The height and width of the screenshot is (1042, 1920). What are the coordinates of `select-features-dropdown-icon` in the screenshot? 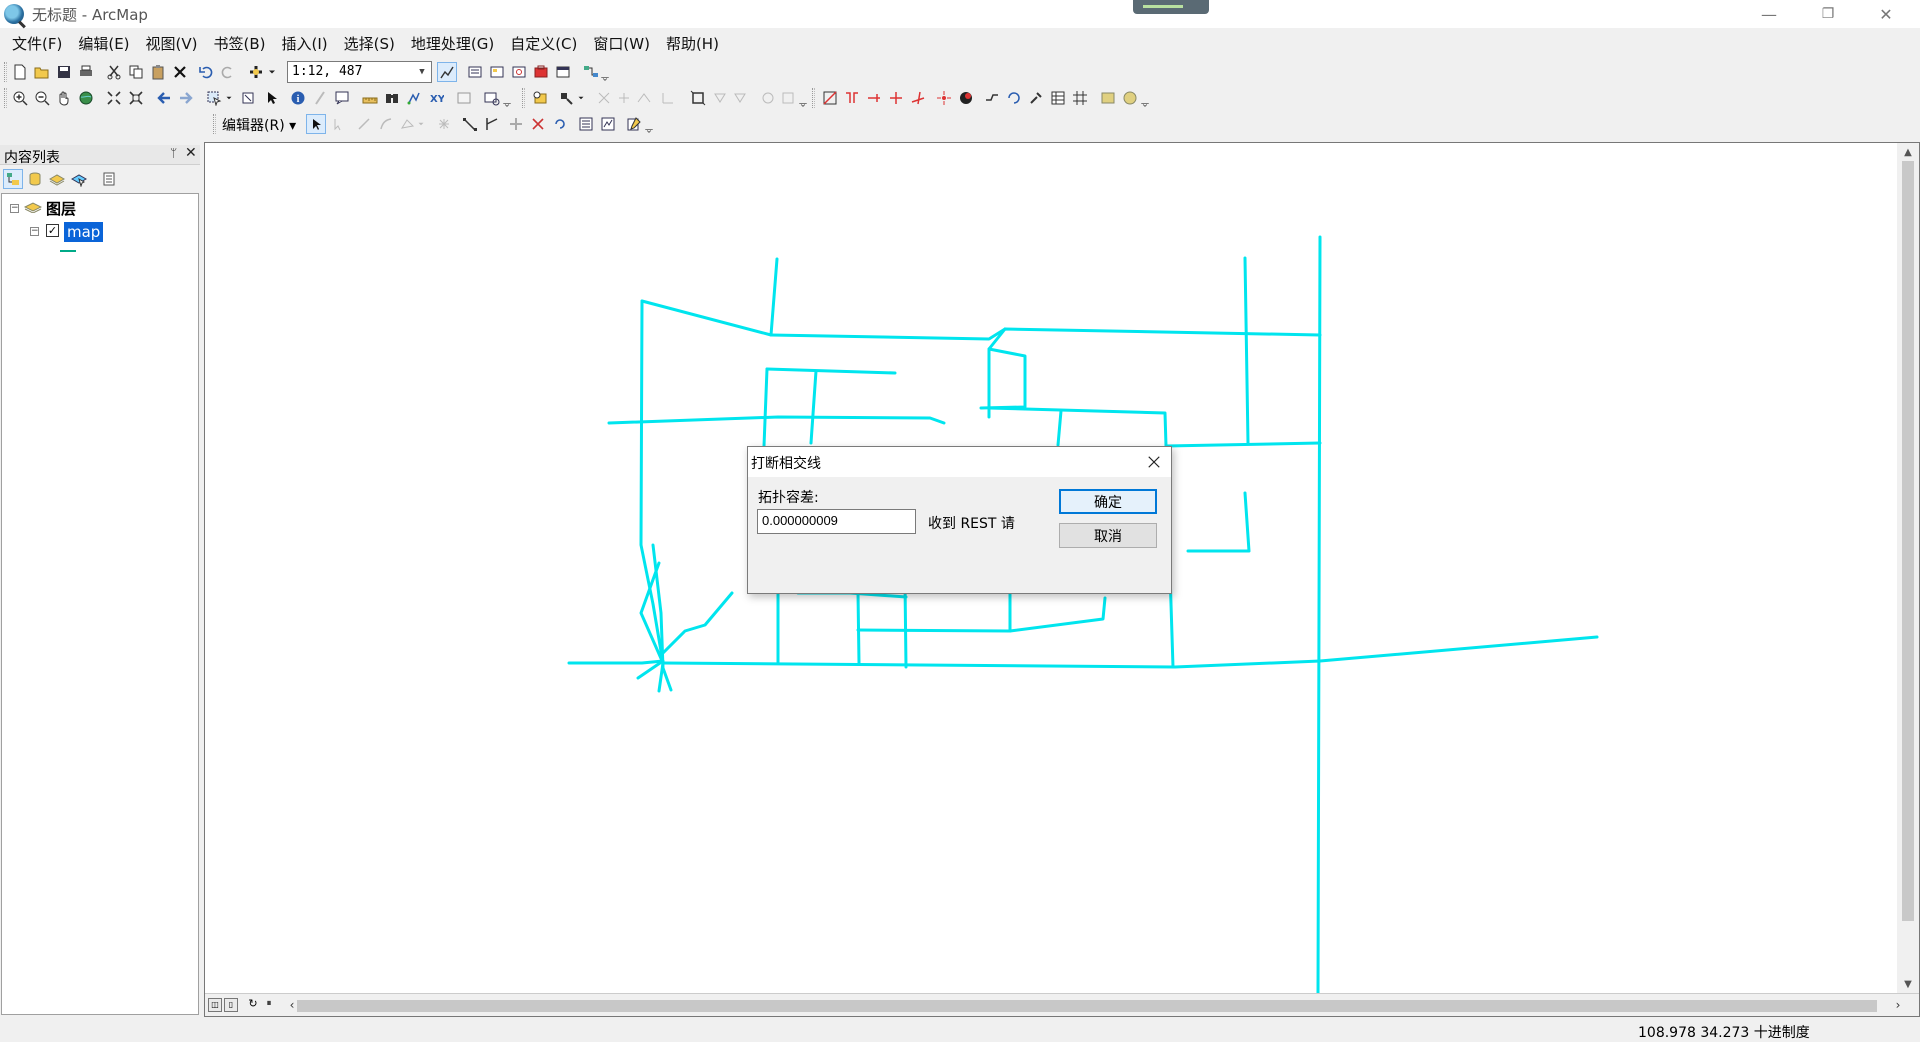 It's located at (229, 98).